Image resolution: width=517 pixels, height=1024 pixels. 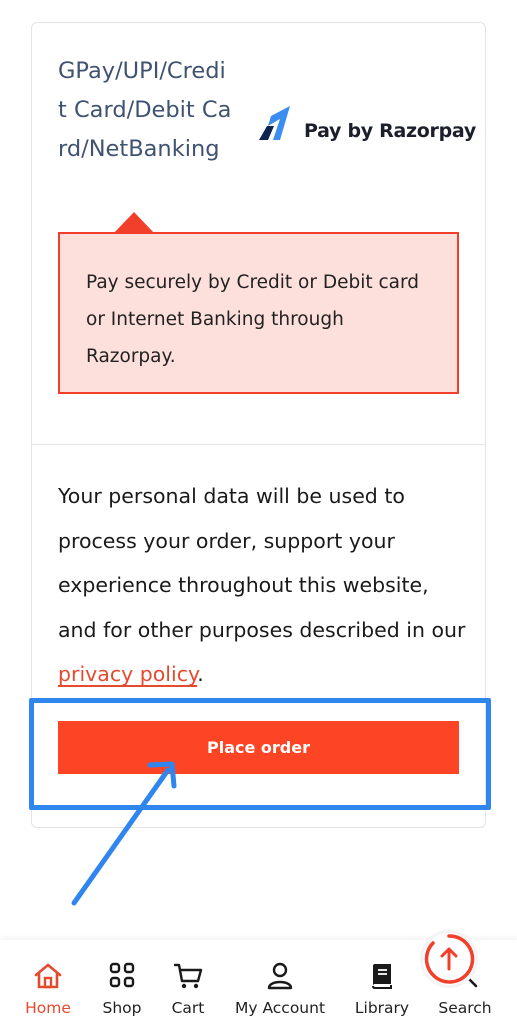 I want to click on notice-pointer, so click(x=134, y=223).